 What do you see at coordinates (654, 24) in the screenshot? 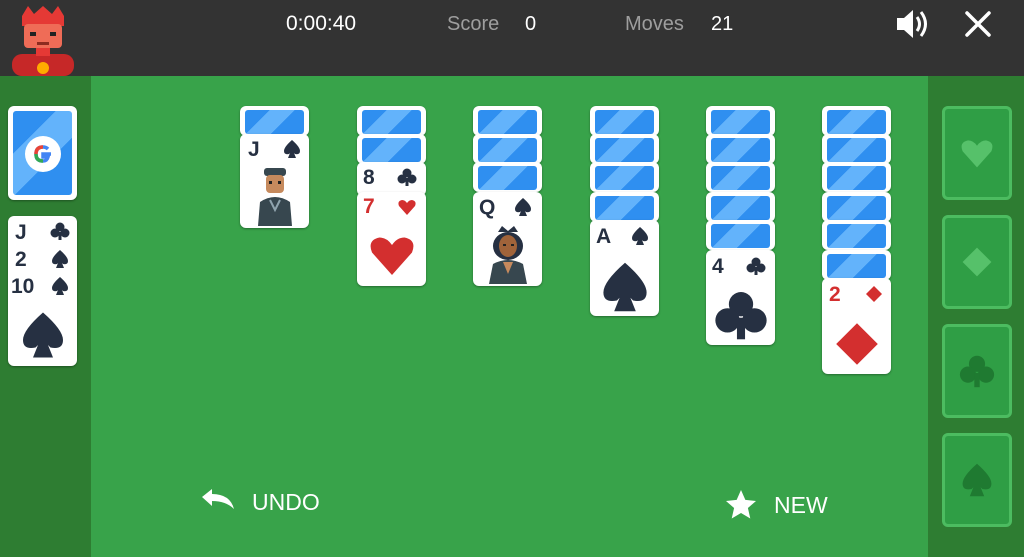
I see `moves-label: Moves` at bounding box center [654, 24].